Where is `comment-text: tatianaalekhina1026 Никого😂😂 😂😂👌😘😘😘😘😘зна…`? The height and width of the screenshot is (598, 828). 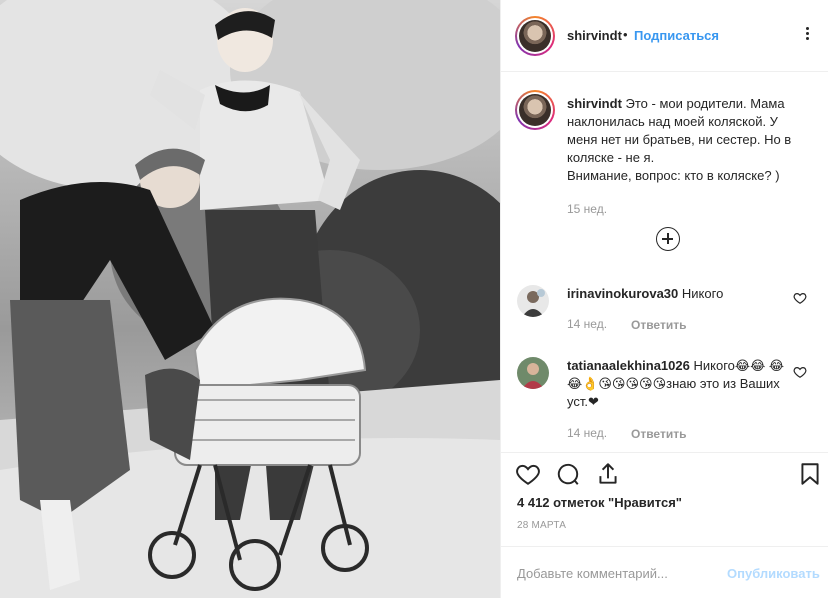
comment-text: tatianaalekhina1026 Никого😂😂 😂😂👌😘😘😘😘😘зна… is located at coordinates (679, 384).